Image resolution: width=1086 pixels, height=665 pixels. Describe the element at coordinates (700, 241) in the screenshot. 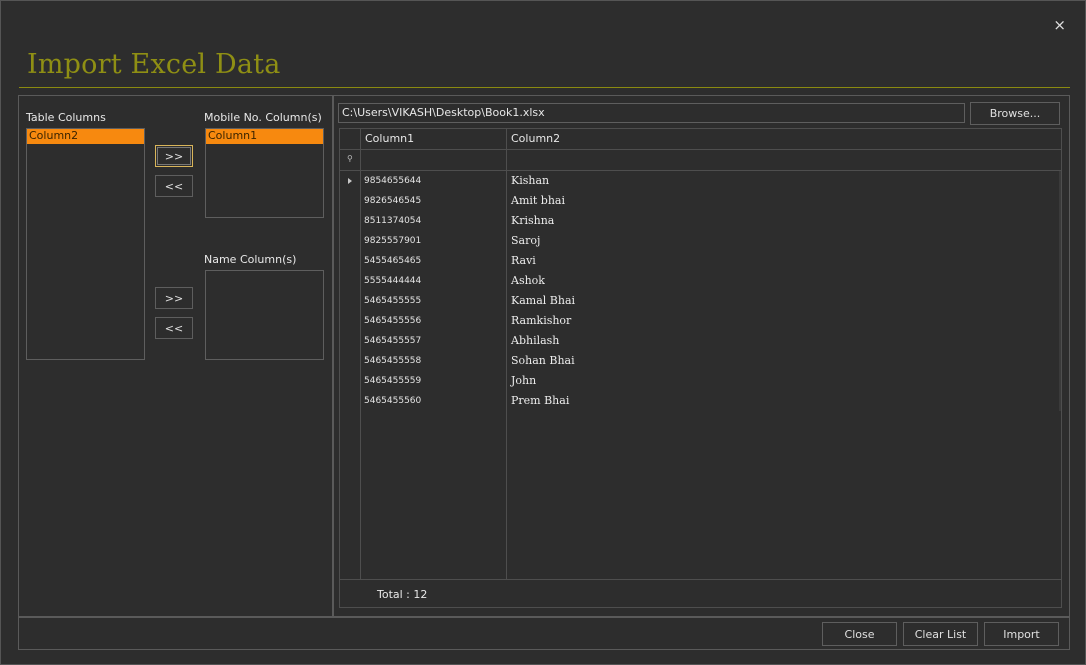

I see `table-row: 9825557901 Saroj` at that location.